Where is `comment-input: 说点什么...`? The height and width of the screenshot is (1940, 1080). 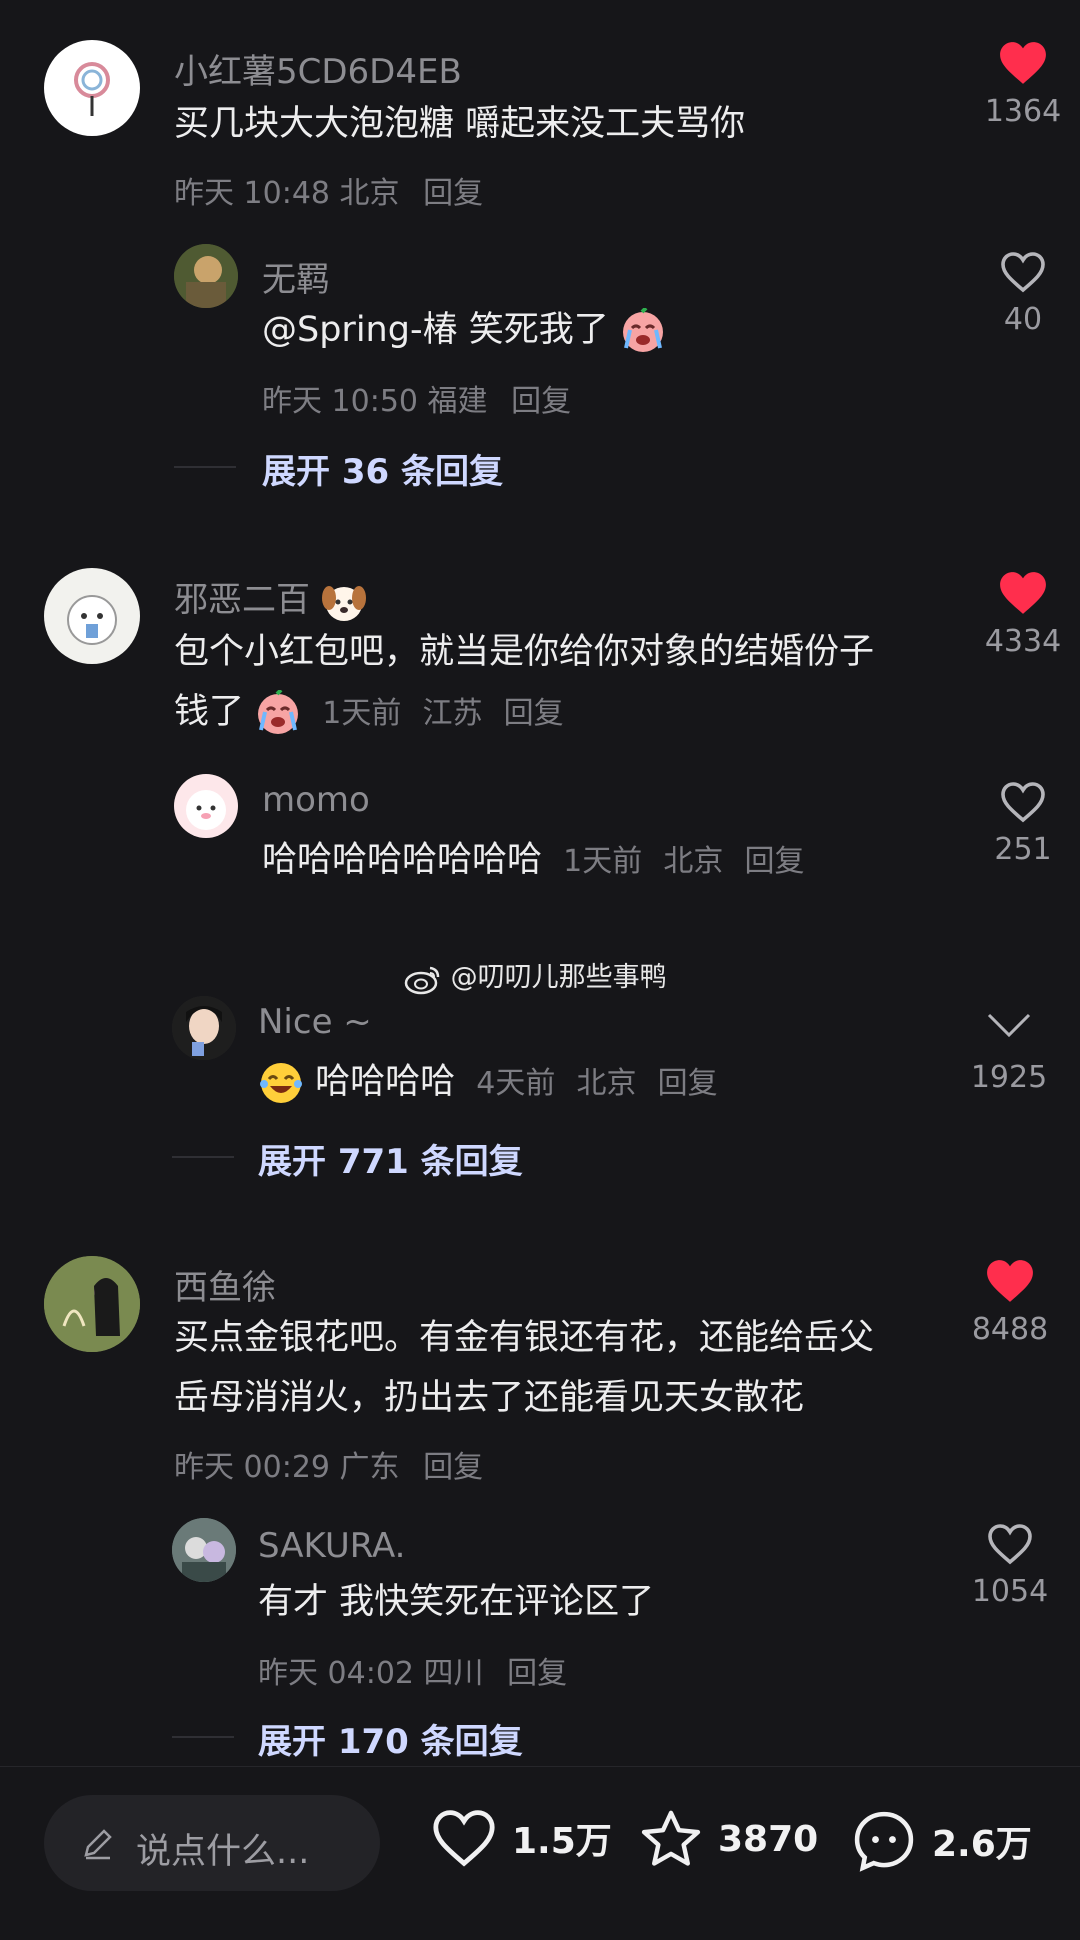
comment-input: 说点什么... is located at coordinates (212, 1843).